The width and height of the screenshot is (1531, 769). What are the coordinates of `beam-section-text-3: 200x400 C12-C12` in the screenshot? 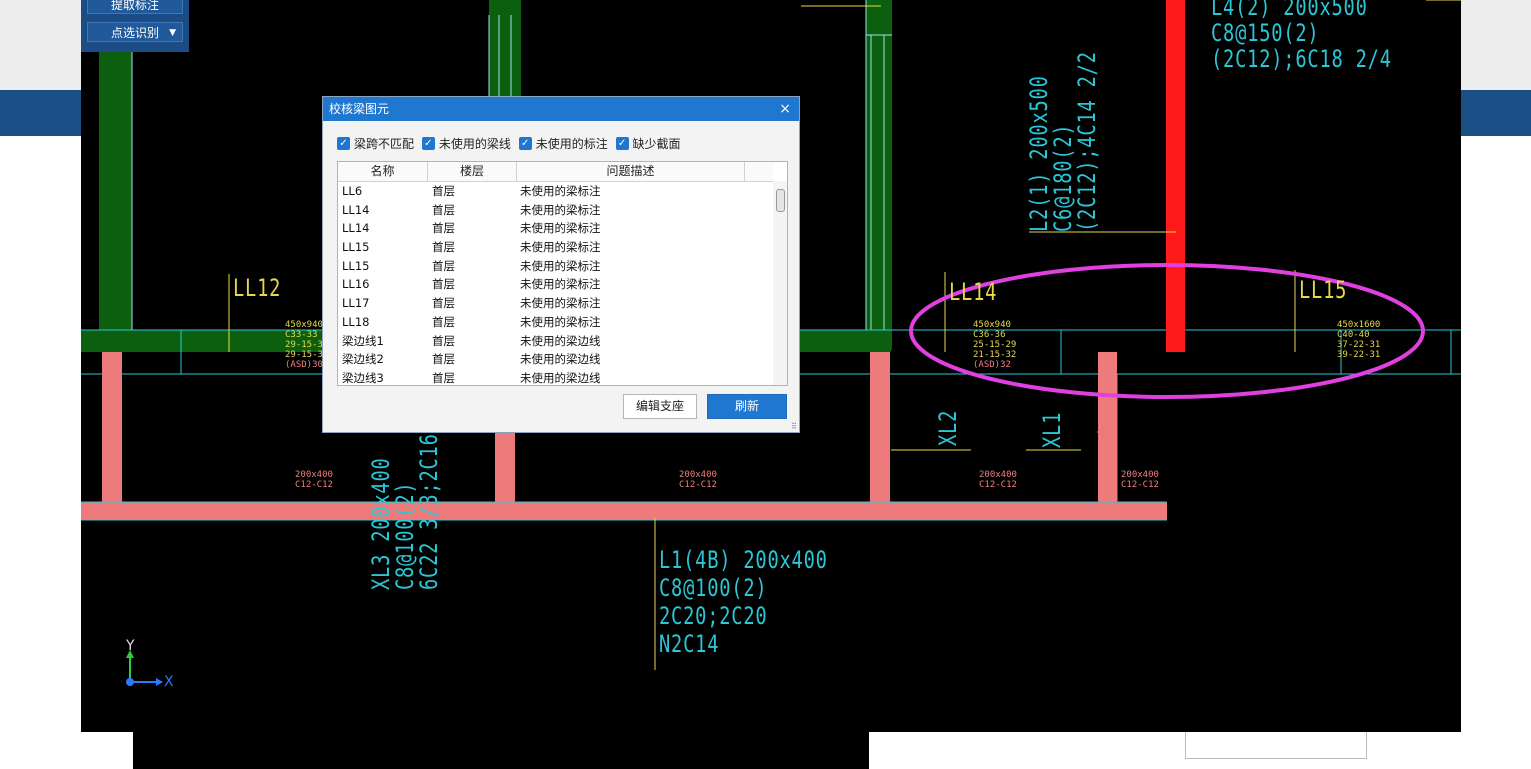 It's located at (998, 480).